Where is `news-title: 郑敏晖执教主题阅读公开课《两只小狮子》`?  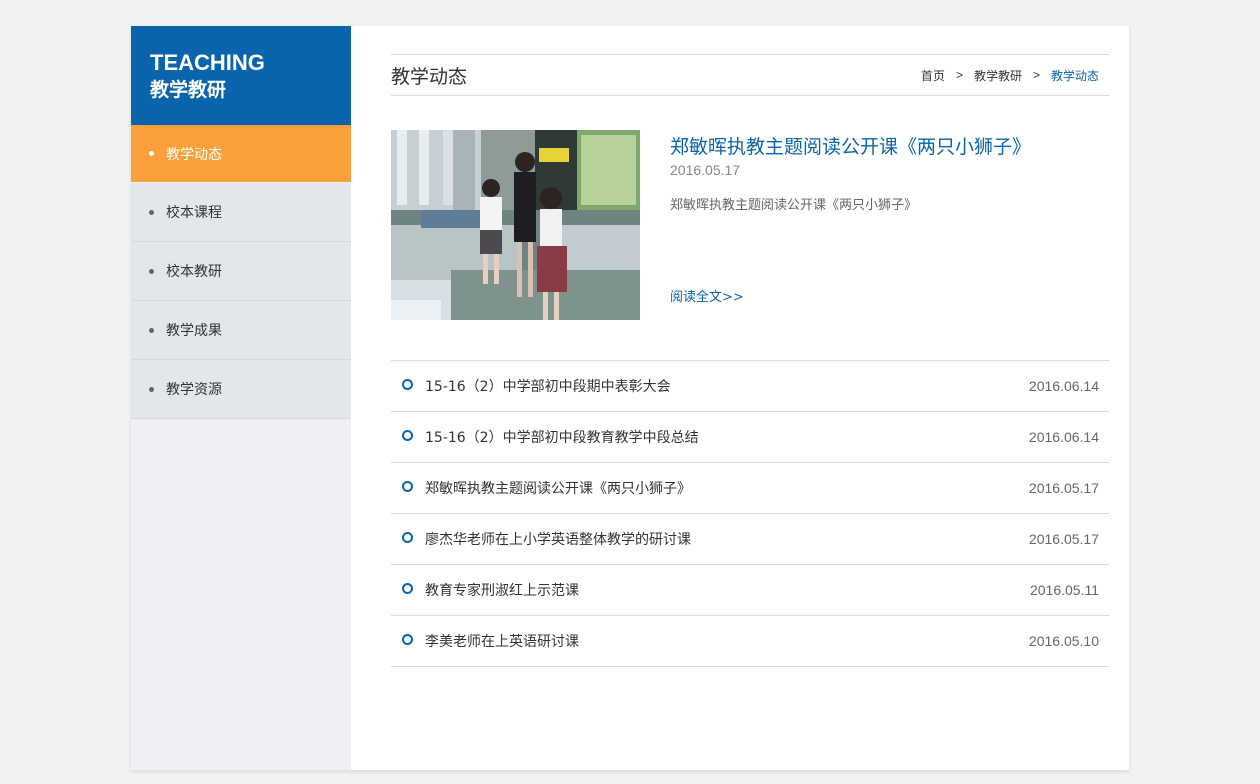
news-title: 郑敏晖执教主题阅读公开课《两只小狮子》 is located at coordinates (558, 488).